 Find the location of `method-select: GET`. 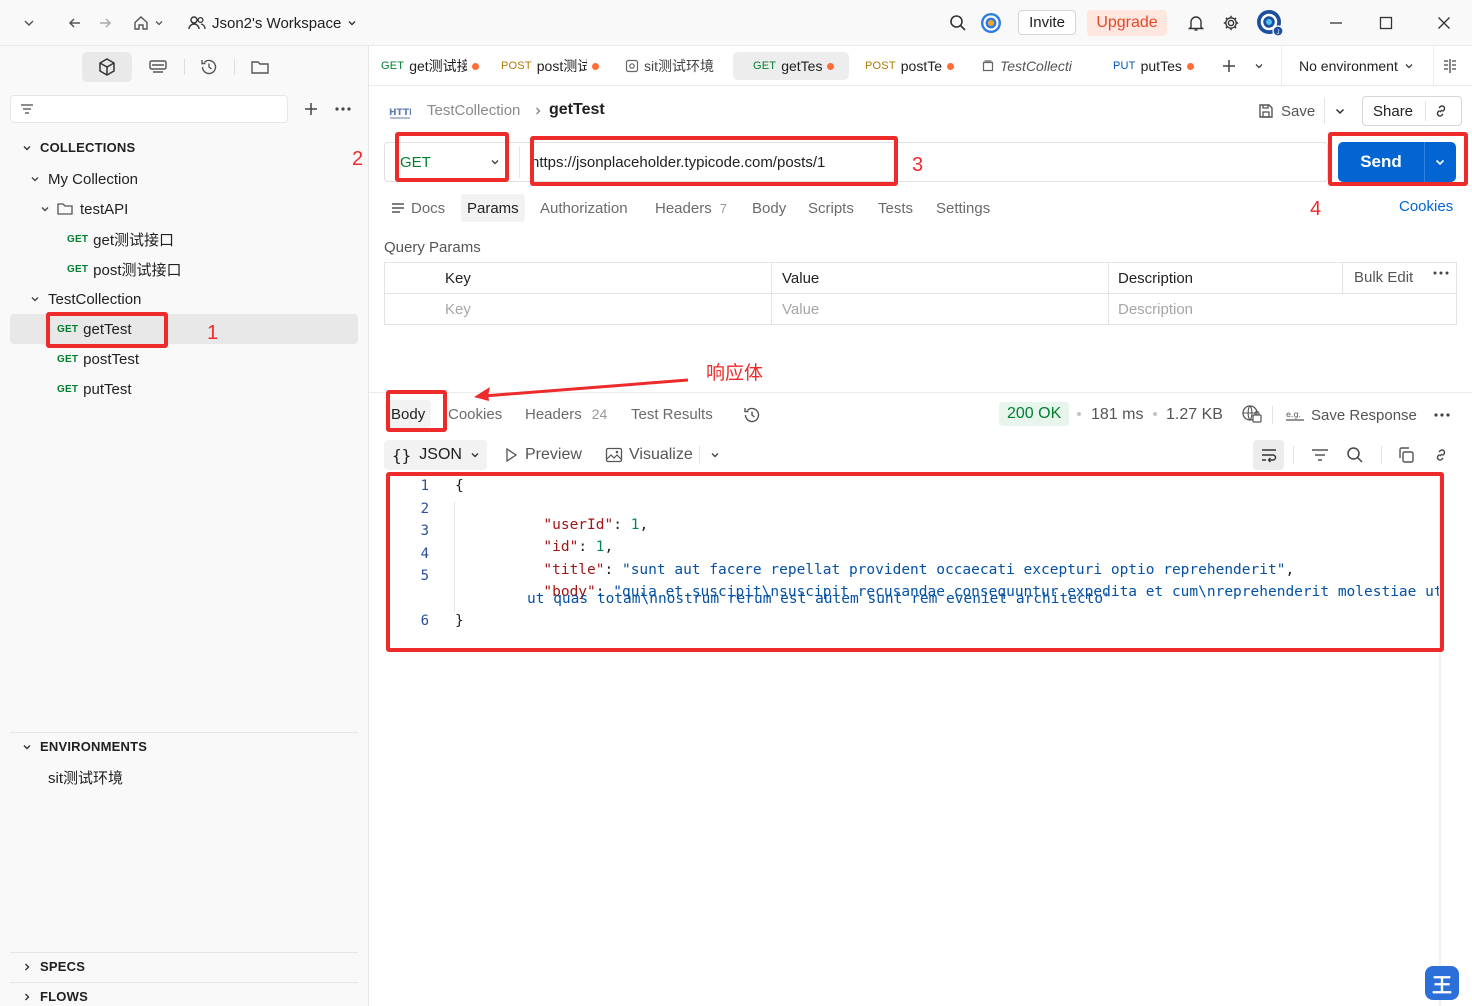

method-select: GET is located at coordinates (452, 162).